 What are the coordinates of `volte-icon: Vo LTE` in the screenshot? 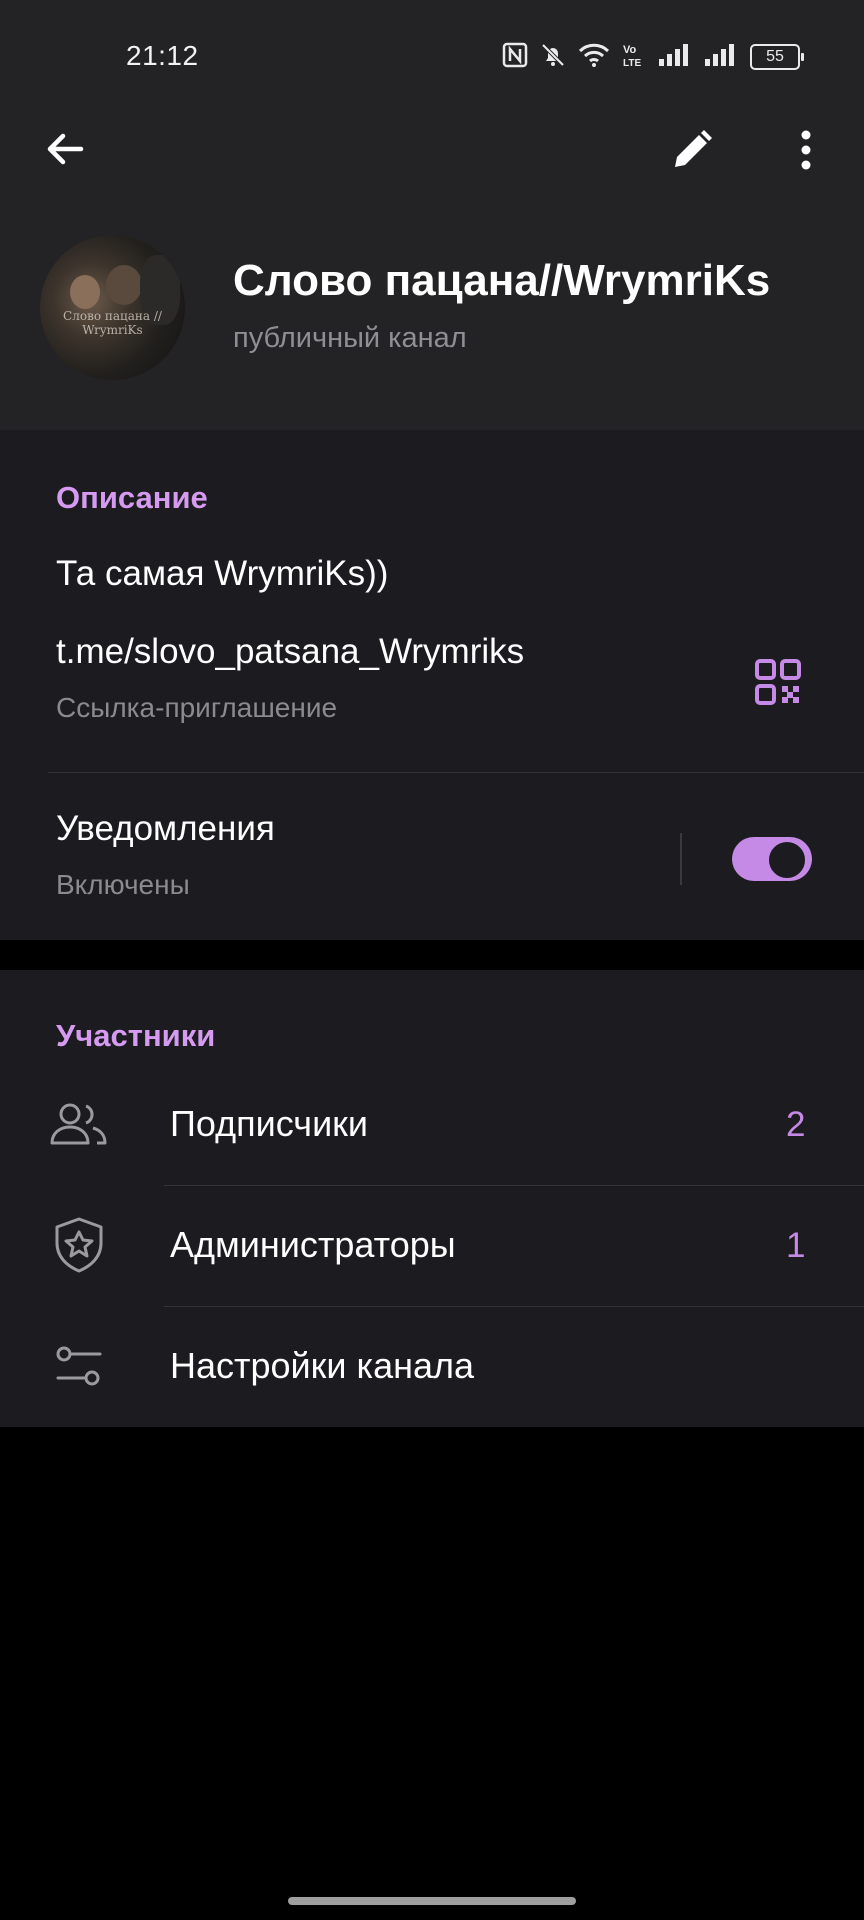 It's located at (634, 57).